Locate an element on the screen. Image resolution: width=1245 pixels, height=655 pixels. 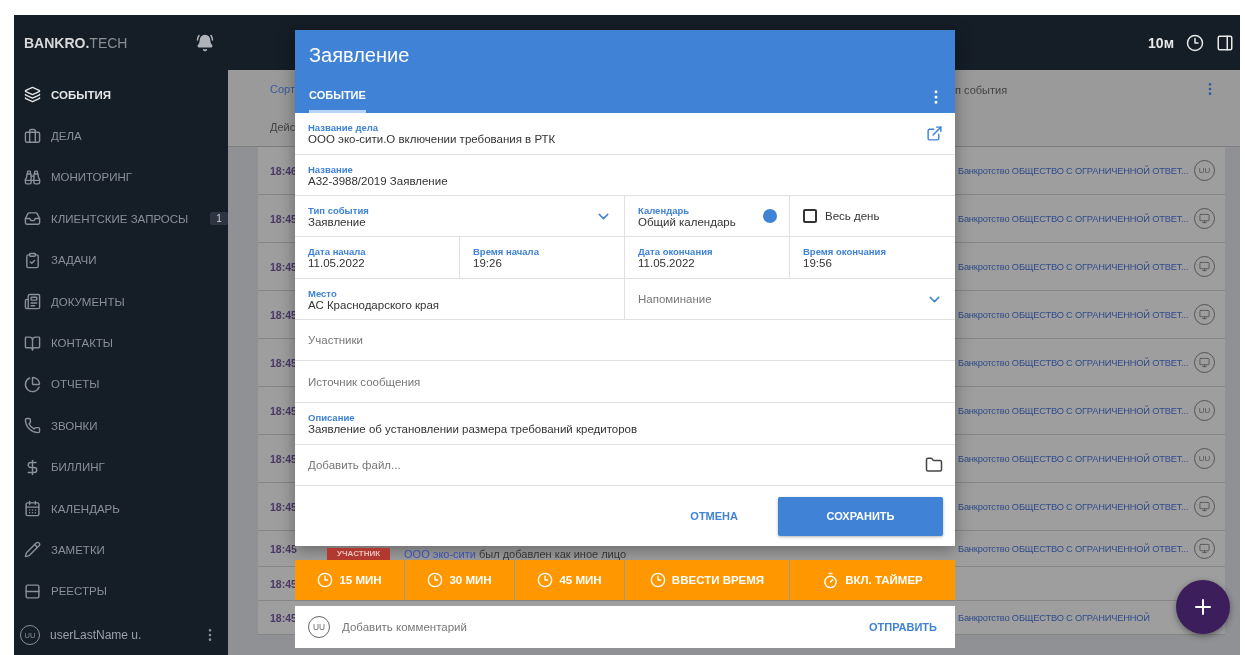
binoculars-icon is located at coordinates (32, 177).